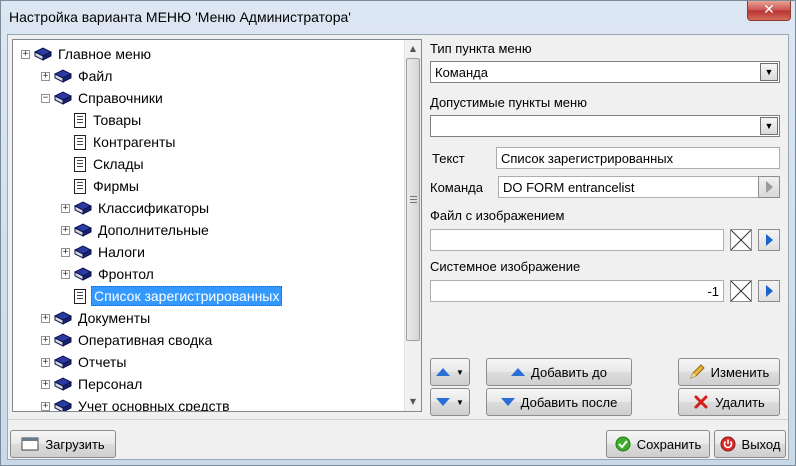 The width and height of the screenshot is (796, 466). I want to click on tree-item: + Фронтол, so click(108, 274).